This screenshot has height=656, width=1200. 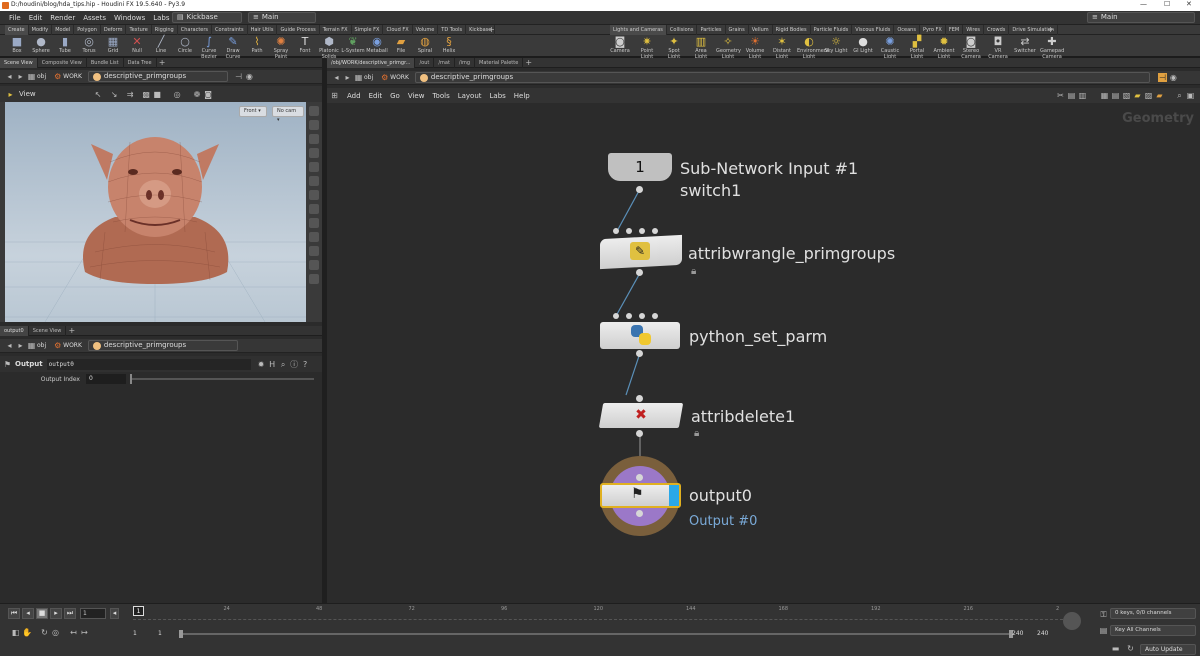 I want to click on shelf-tab-simple-fx: Simple FX, so click(x=368, y=30).